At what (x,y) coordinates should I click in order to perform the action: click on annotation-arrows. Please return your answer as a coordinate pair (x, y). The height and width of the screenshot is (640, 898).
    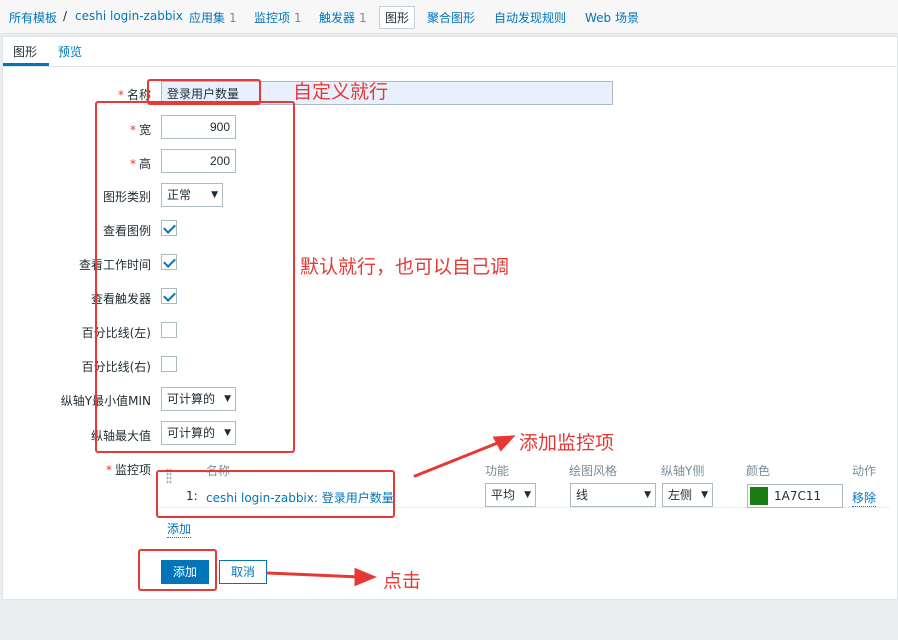
    Looking at the image, I should click on (391, 511).